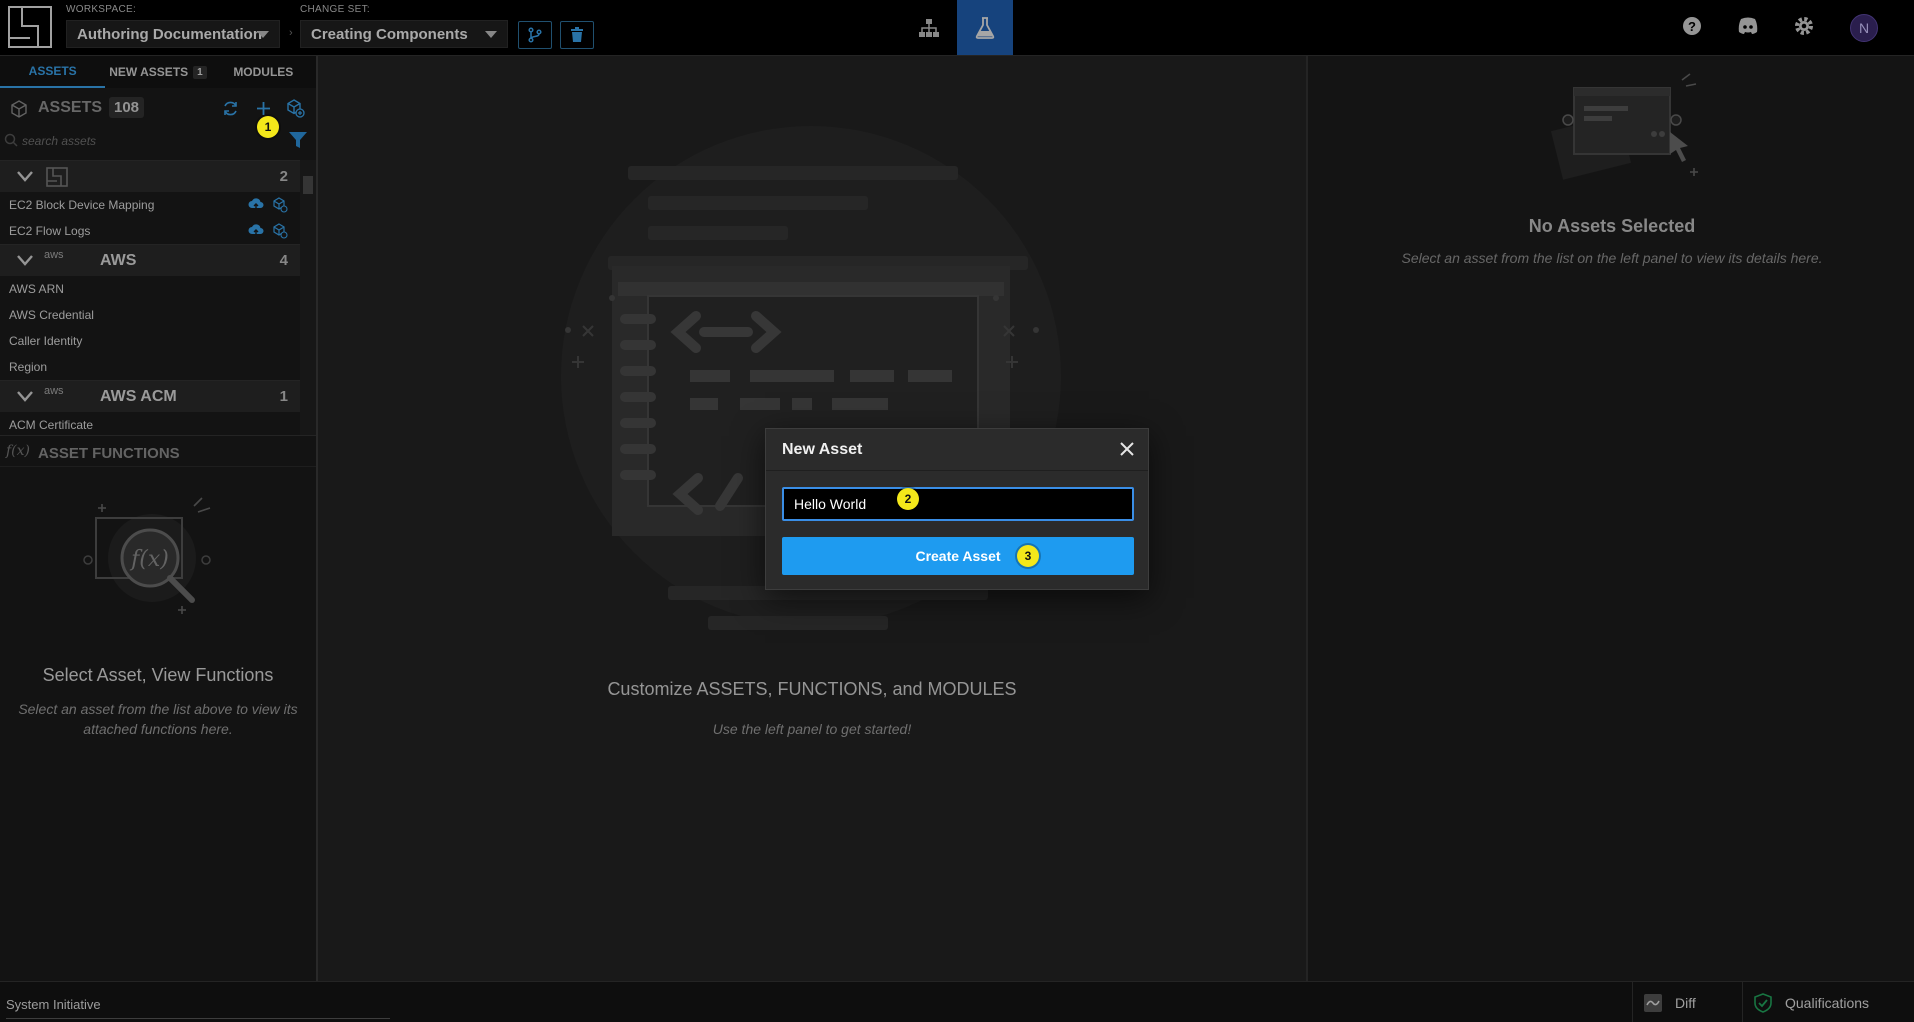 The height and width of the screenshot is (1022, 1914). What do you see at coordinates (958, 556) in the screenshot?
I see `create-asset-button: Create Asset` at bounding box center [958, 556].